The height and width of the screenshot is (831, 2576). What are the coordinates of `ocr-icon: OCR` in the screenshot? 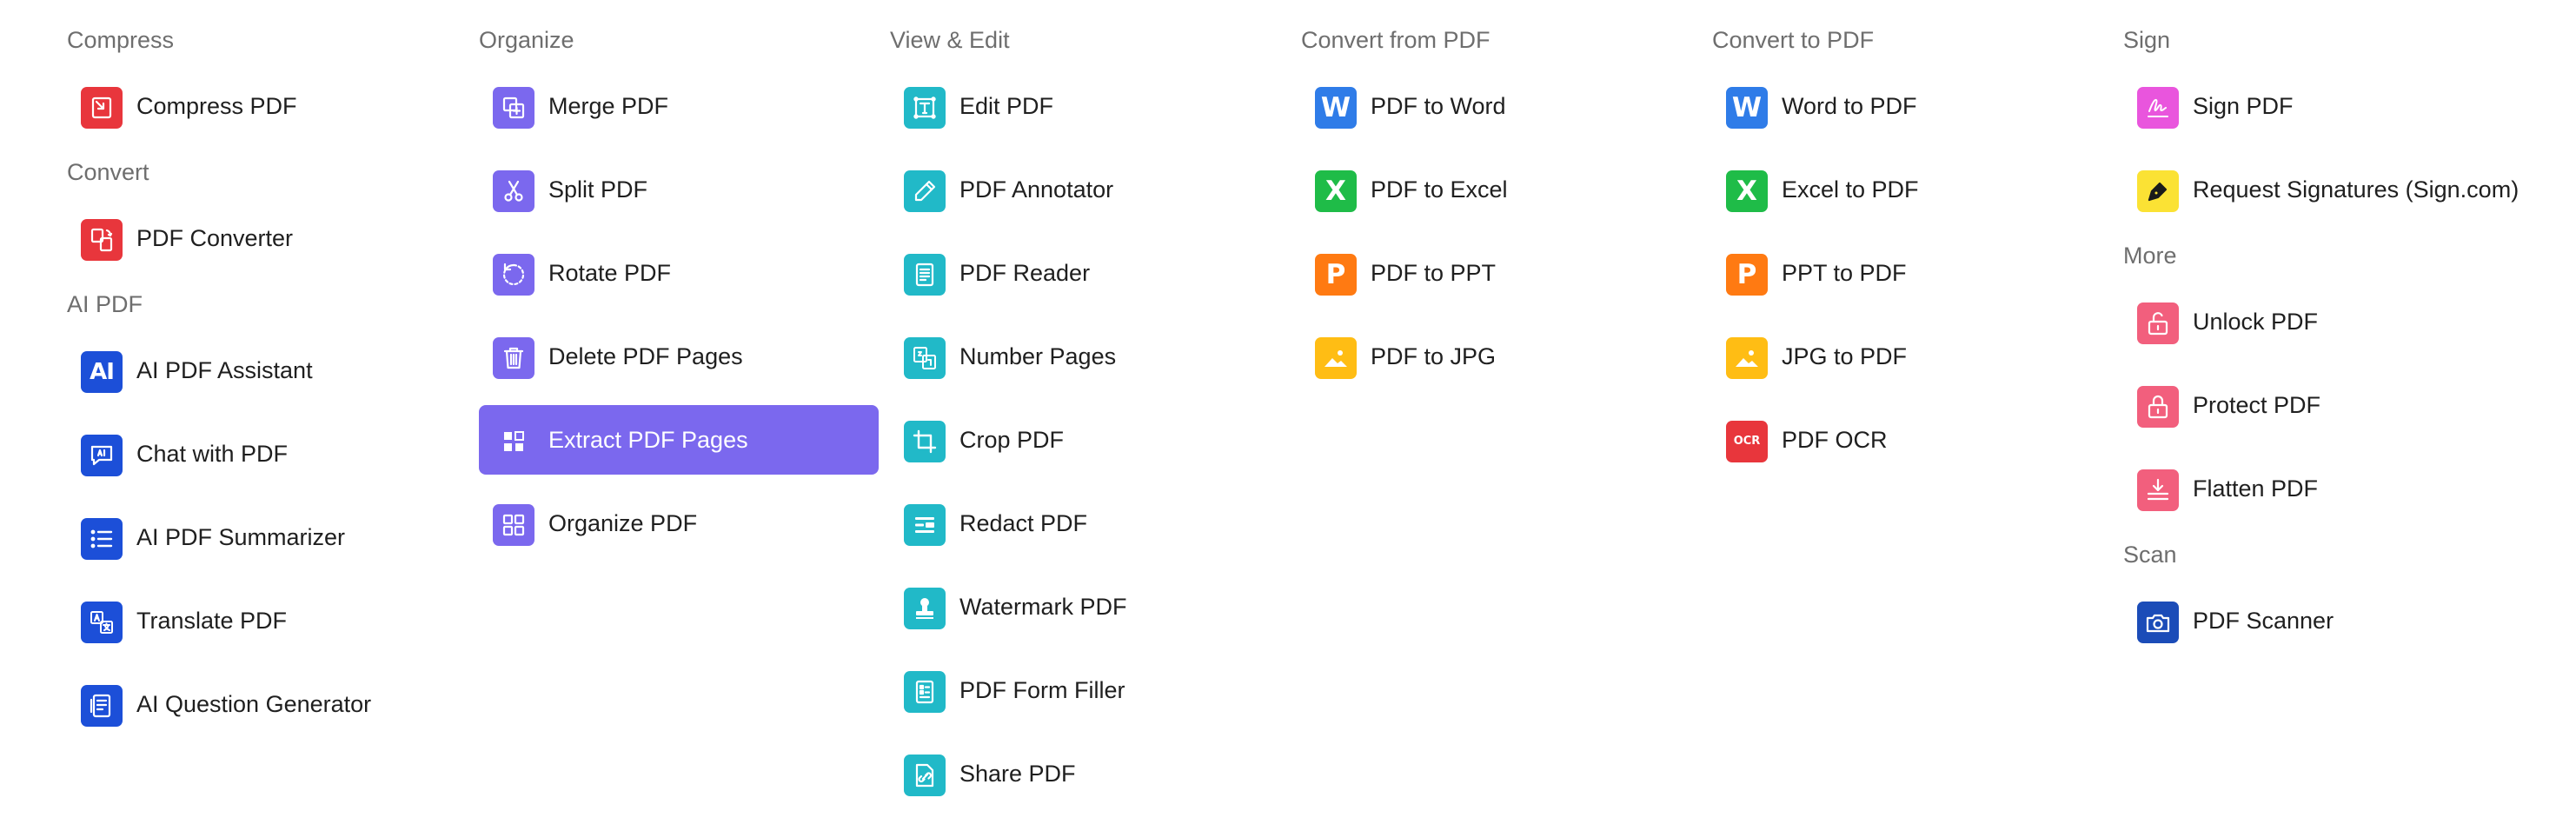 It's located at (1747, 441).